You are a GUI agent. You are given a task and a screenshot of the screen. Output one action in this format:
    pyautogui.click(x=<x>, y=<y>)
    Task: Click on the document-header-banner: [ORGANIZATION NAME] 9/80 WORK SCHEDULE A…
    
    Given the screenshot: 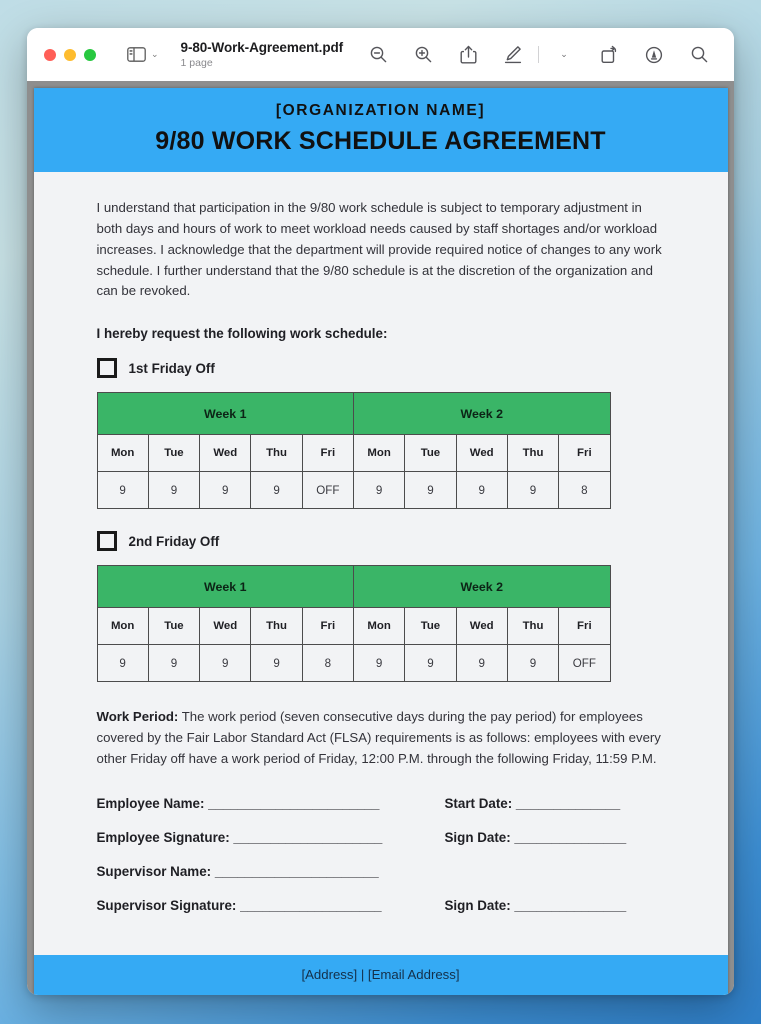 What is the action you would take?
    pyautogui.click(x=380, y=130)
    